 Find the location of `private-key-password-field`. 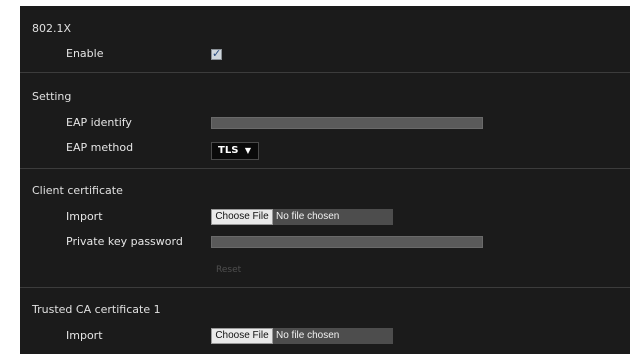

private-key-password-field is located at coordinates (347, 242).